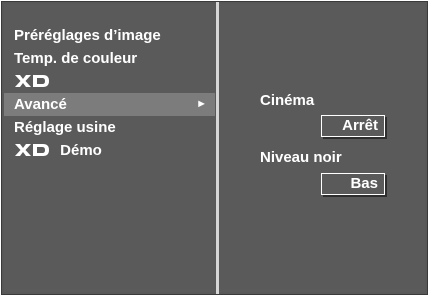 This screenshot has width=429, height=296. What do you see at coordinates (81, 150) in the screenshot?
I see `menu-item-label: Démo` at bounding box center [81, 150].